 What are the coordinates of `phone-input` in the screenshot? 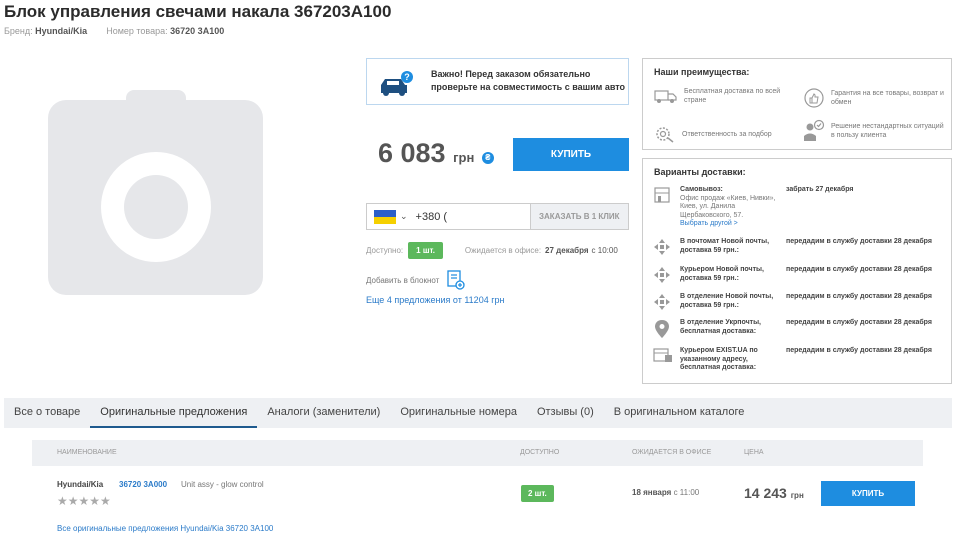 It's located at (470, 216).